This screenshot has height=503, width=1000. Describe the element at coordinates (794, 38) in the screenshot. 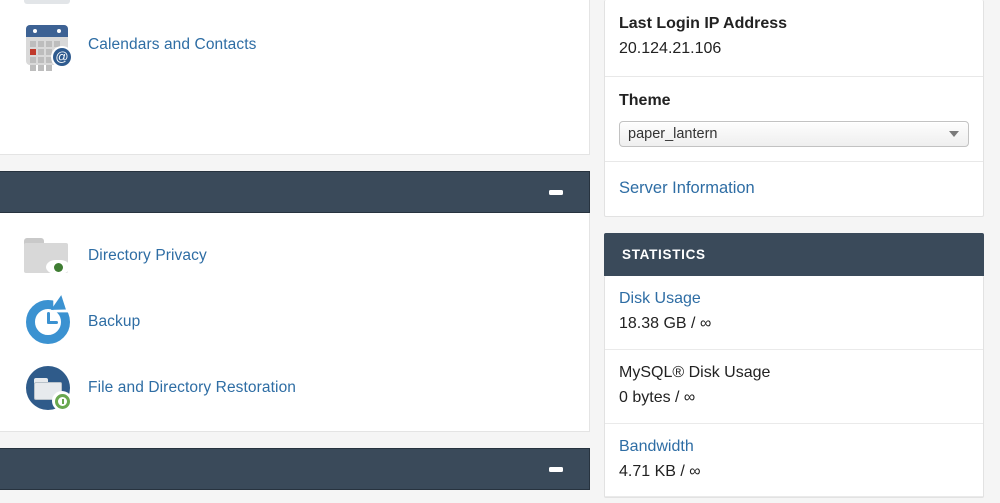

I see `last-login-row: Last Login IP Address 20.124.21.106` at that location.